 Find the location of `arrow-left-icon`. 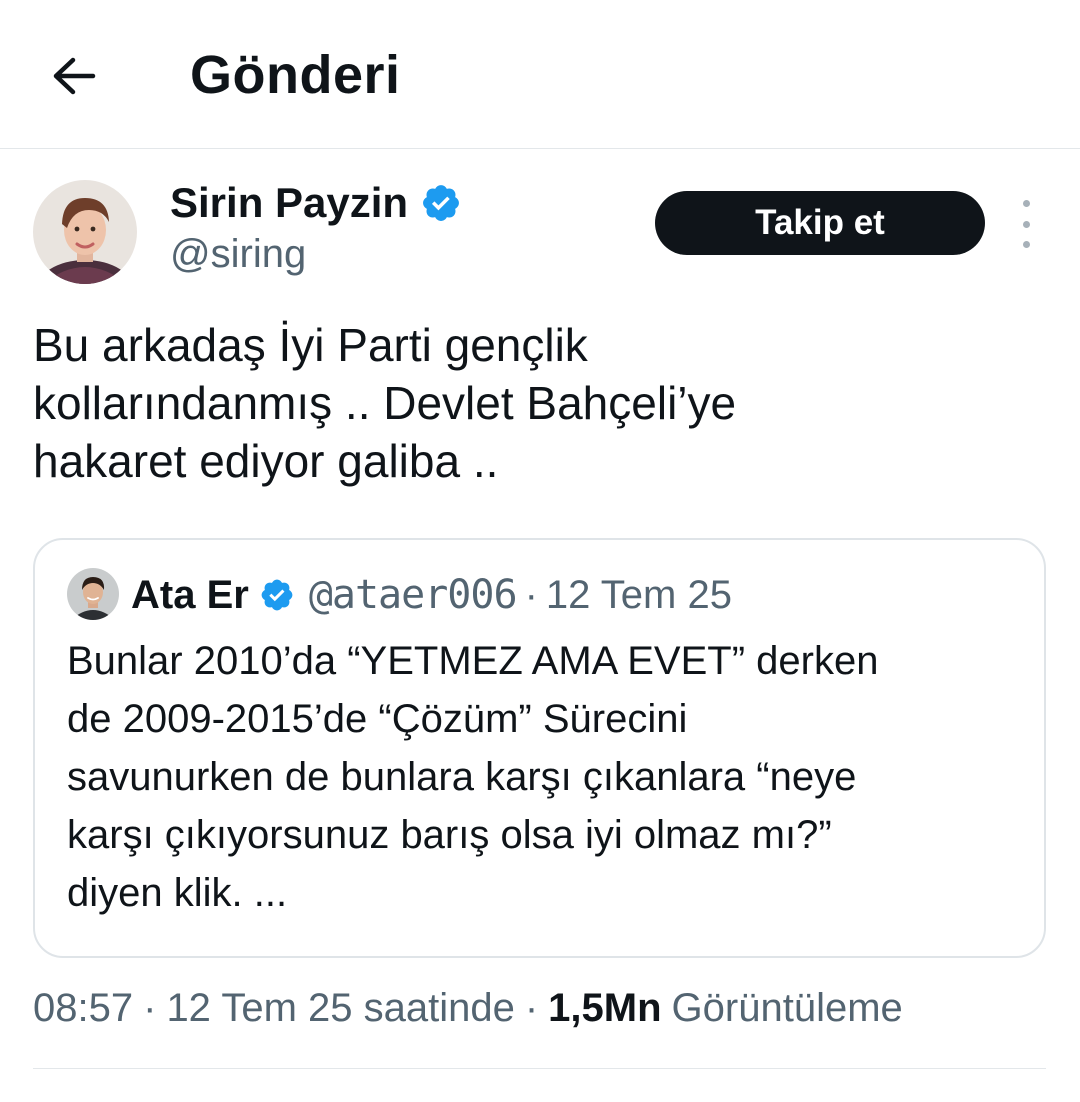

arrow-left-icon is located at coordinates (74, 76).